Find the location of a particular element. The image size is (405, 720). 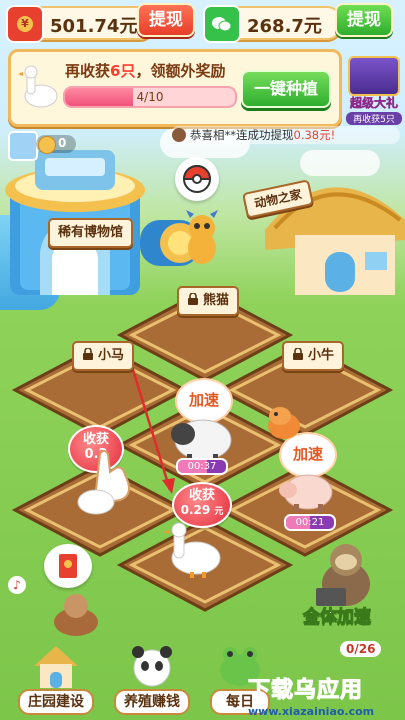

plot-sign-label: 小马 is located at coordinates (111, 355).